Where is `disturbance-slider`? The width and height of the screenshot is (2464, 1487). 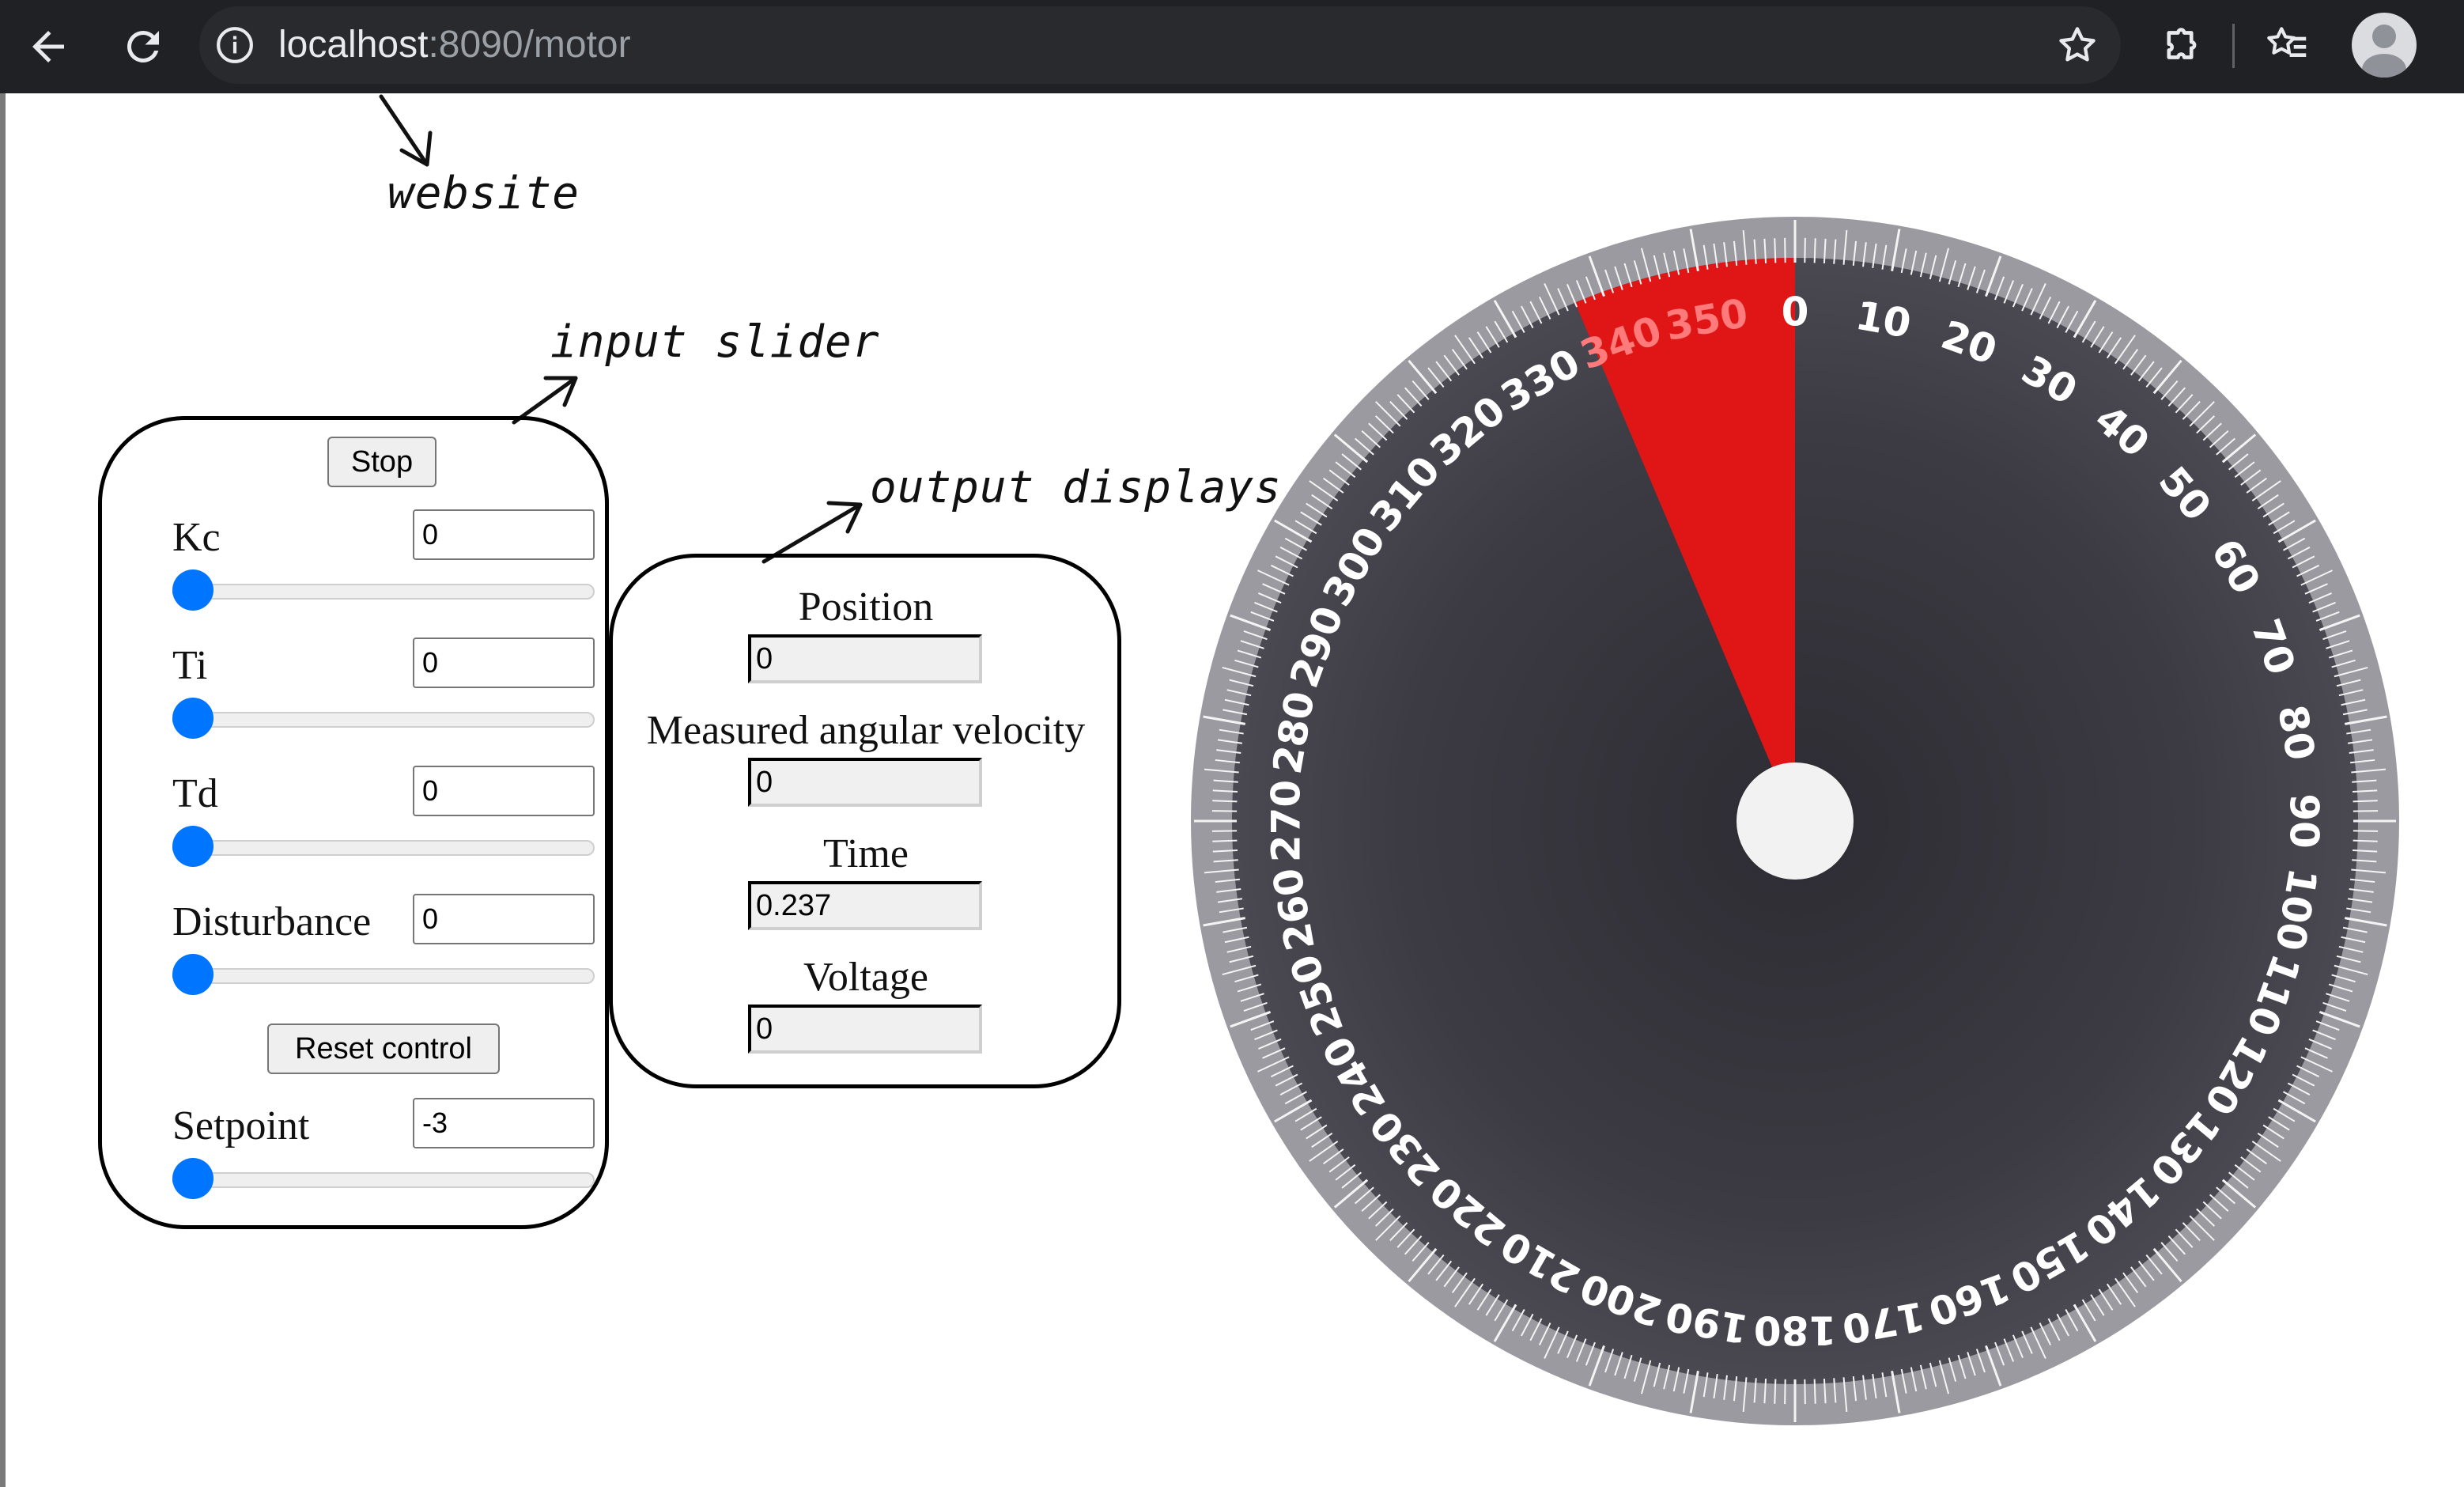
disturbance-slider is located at coordinates (383, 974).